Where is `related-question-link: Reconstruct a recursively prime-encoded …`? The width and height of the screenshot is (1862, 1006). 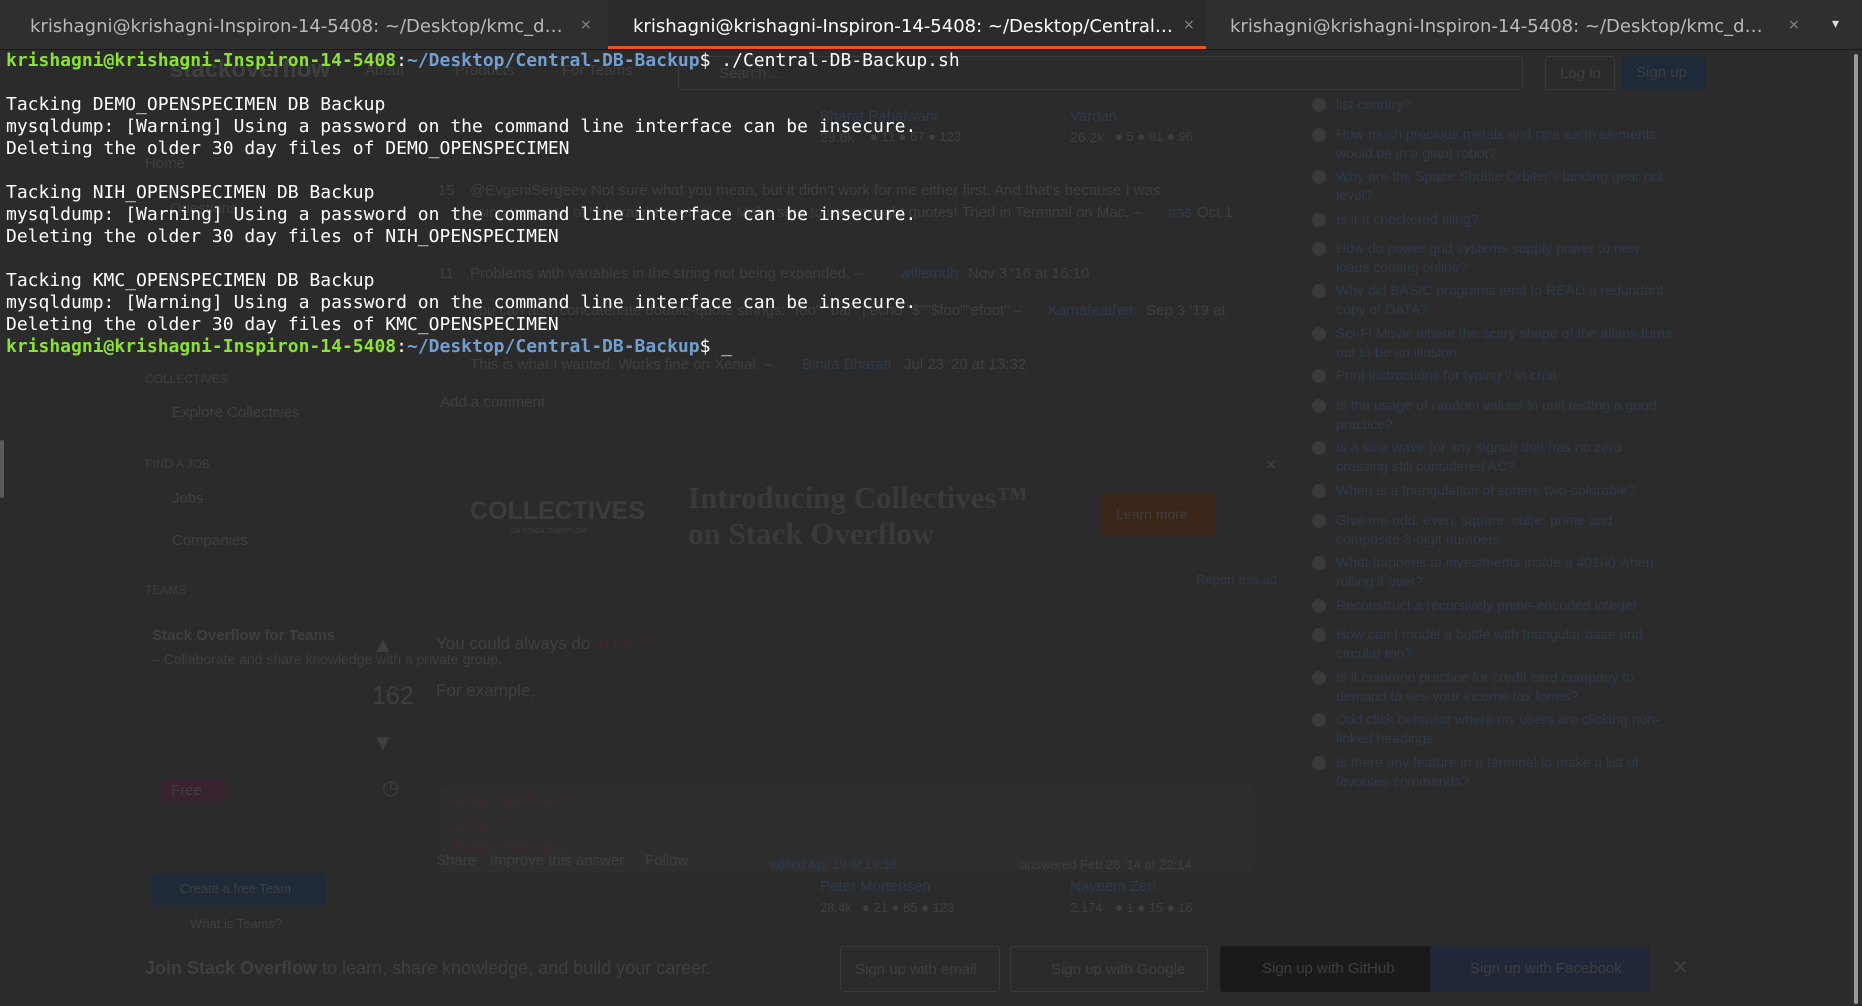
related-question-link: Reconstruct a recursively prime-encoded … is located at coordinates (1487, 605).